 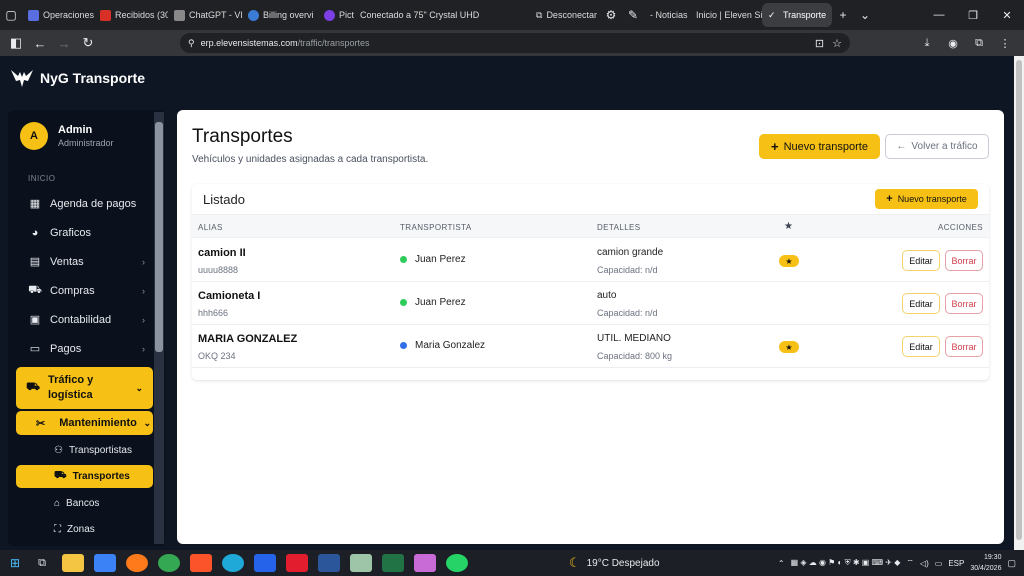 I want to click on label-line-1: Tráfico y, so click(x=71, y=380).